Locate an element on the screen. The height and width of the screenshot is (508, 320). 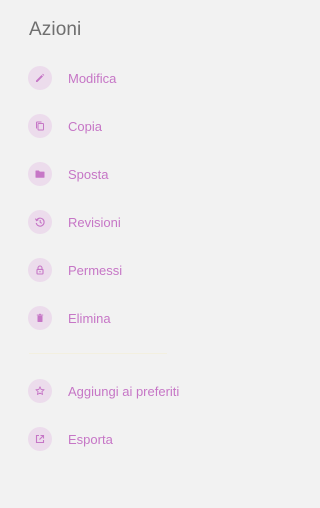
trash-icon is located at coordinates (40, 318).